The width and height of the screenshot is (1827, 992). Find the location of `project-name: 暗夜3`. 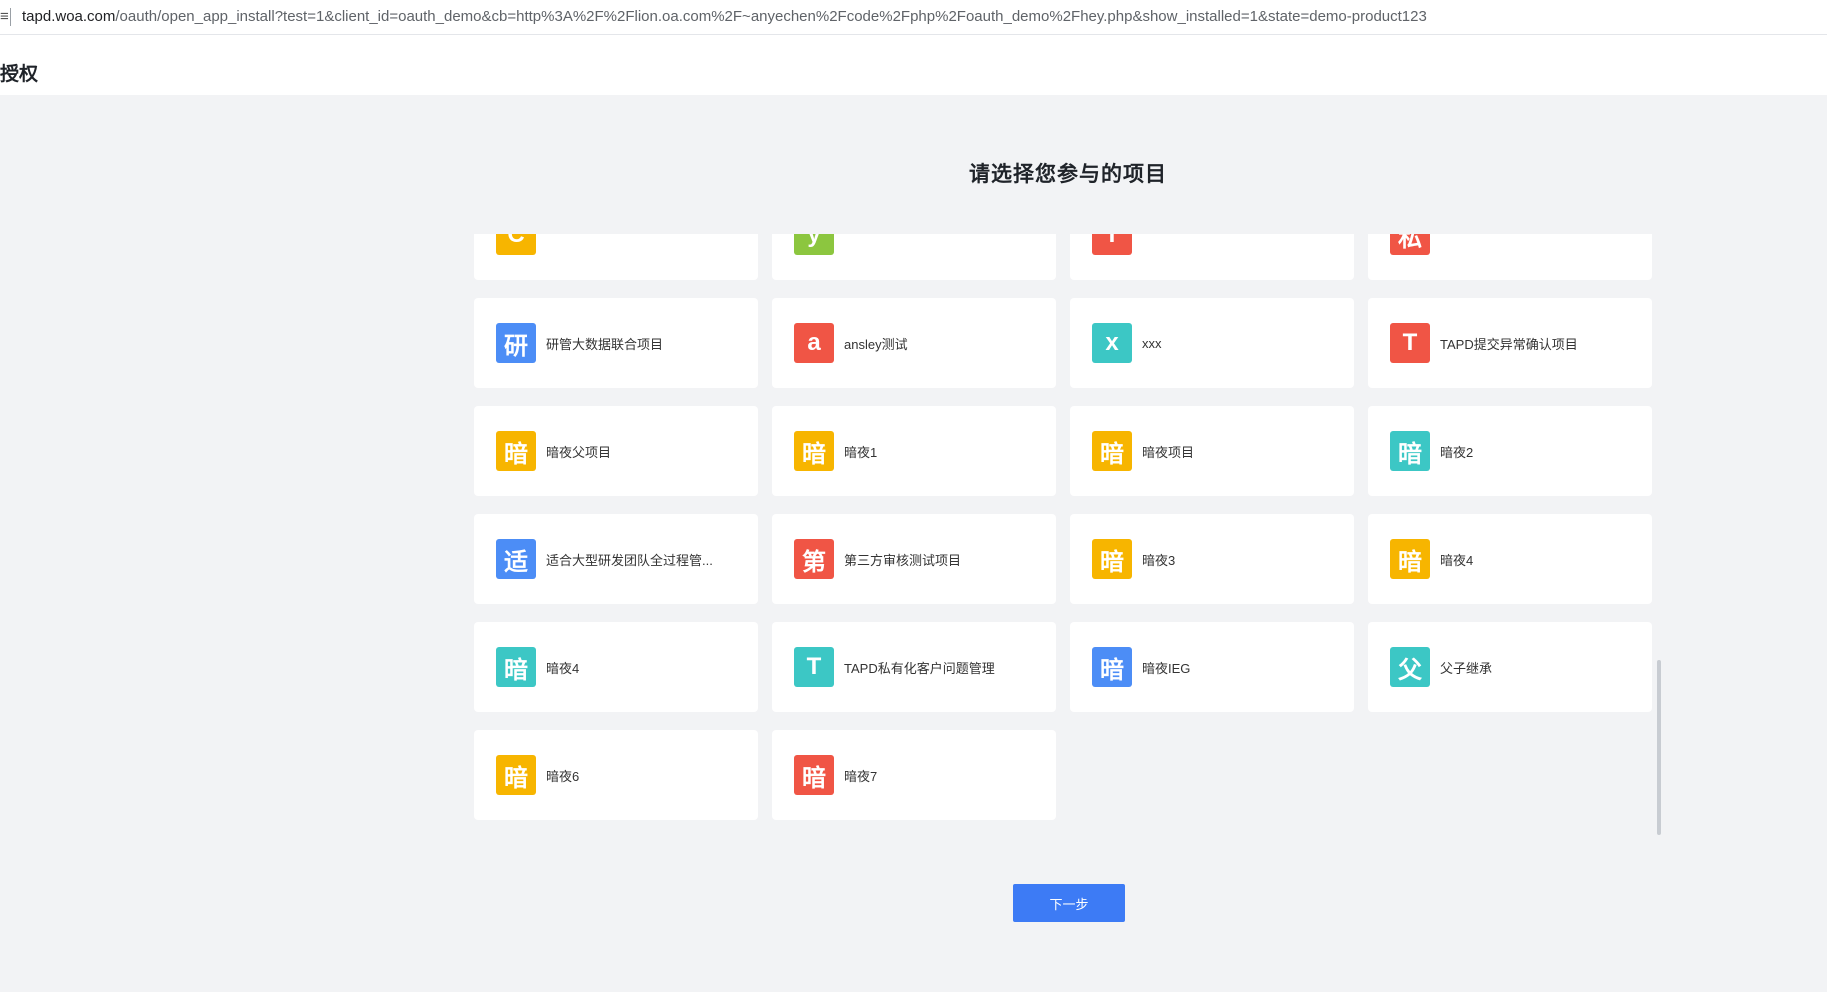

project-name: 暗夜3 is located at coordinates (1159, 560).